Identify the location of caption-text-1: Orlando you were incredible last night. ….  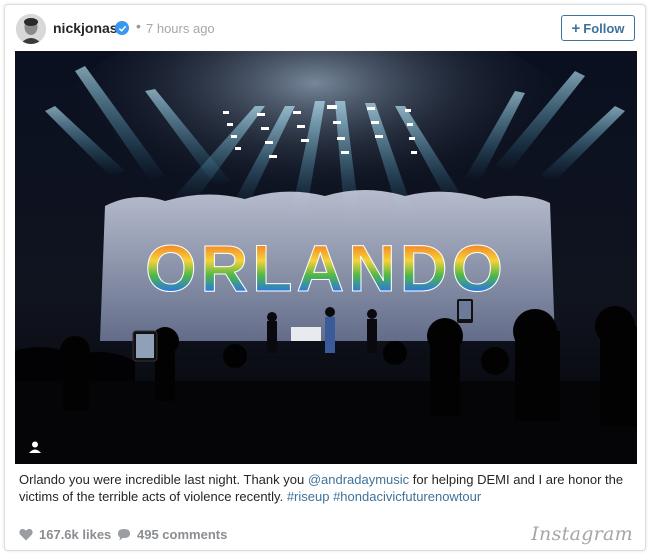
(163, 479).